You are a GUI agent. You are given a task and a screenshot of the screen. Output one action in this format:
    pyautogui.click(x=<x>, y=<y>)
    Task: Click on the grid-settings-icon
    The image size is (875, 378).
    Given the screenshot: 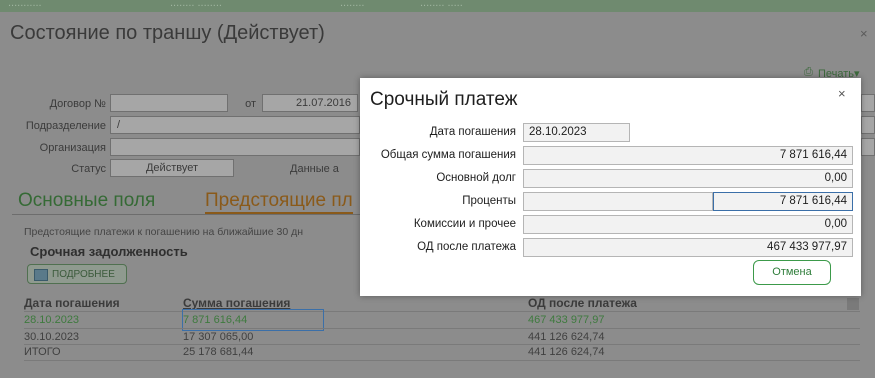 What is the action you would take?
    pyautogui.click(x=853, y=304)
    